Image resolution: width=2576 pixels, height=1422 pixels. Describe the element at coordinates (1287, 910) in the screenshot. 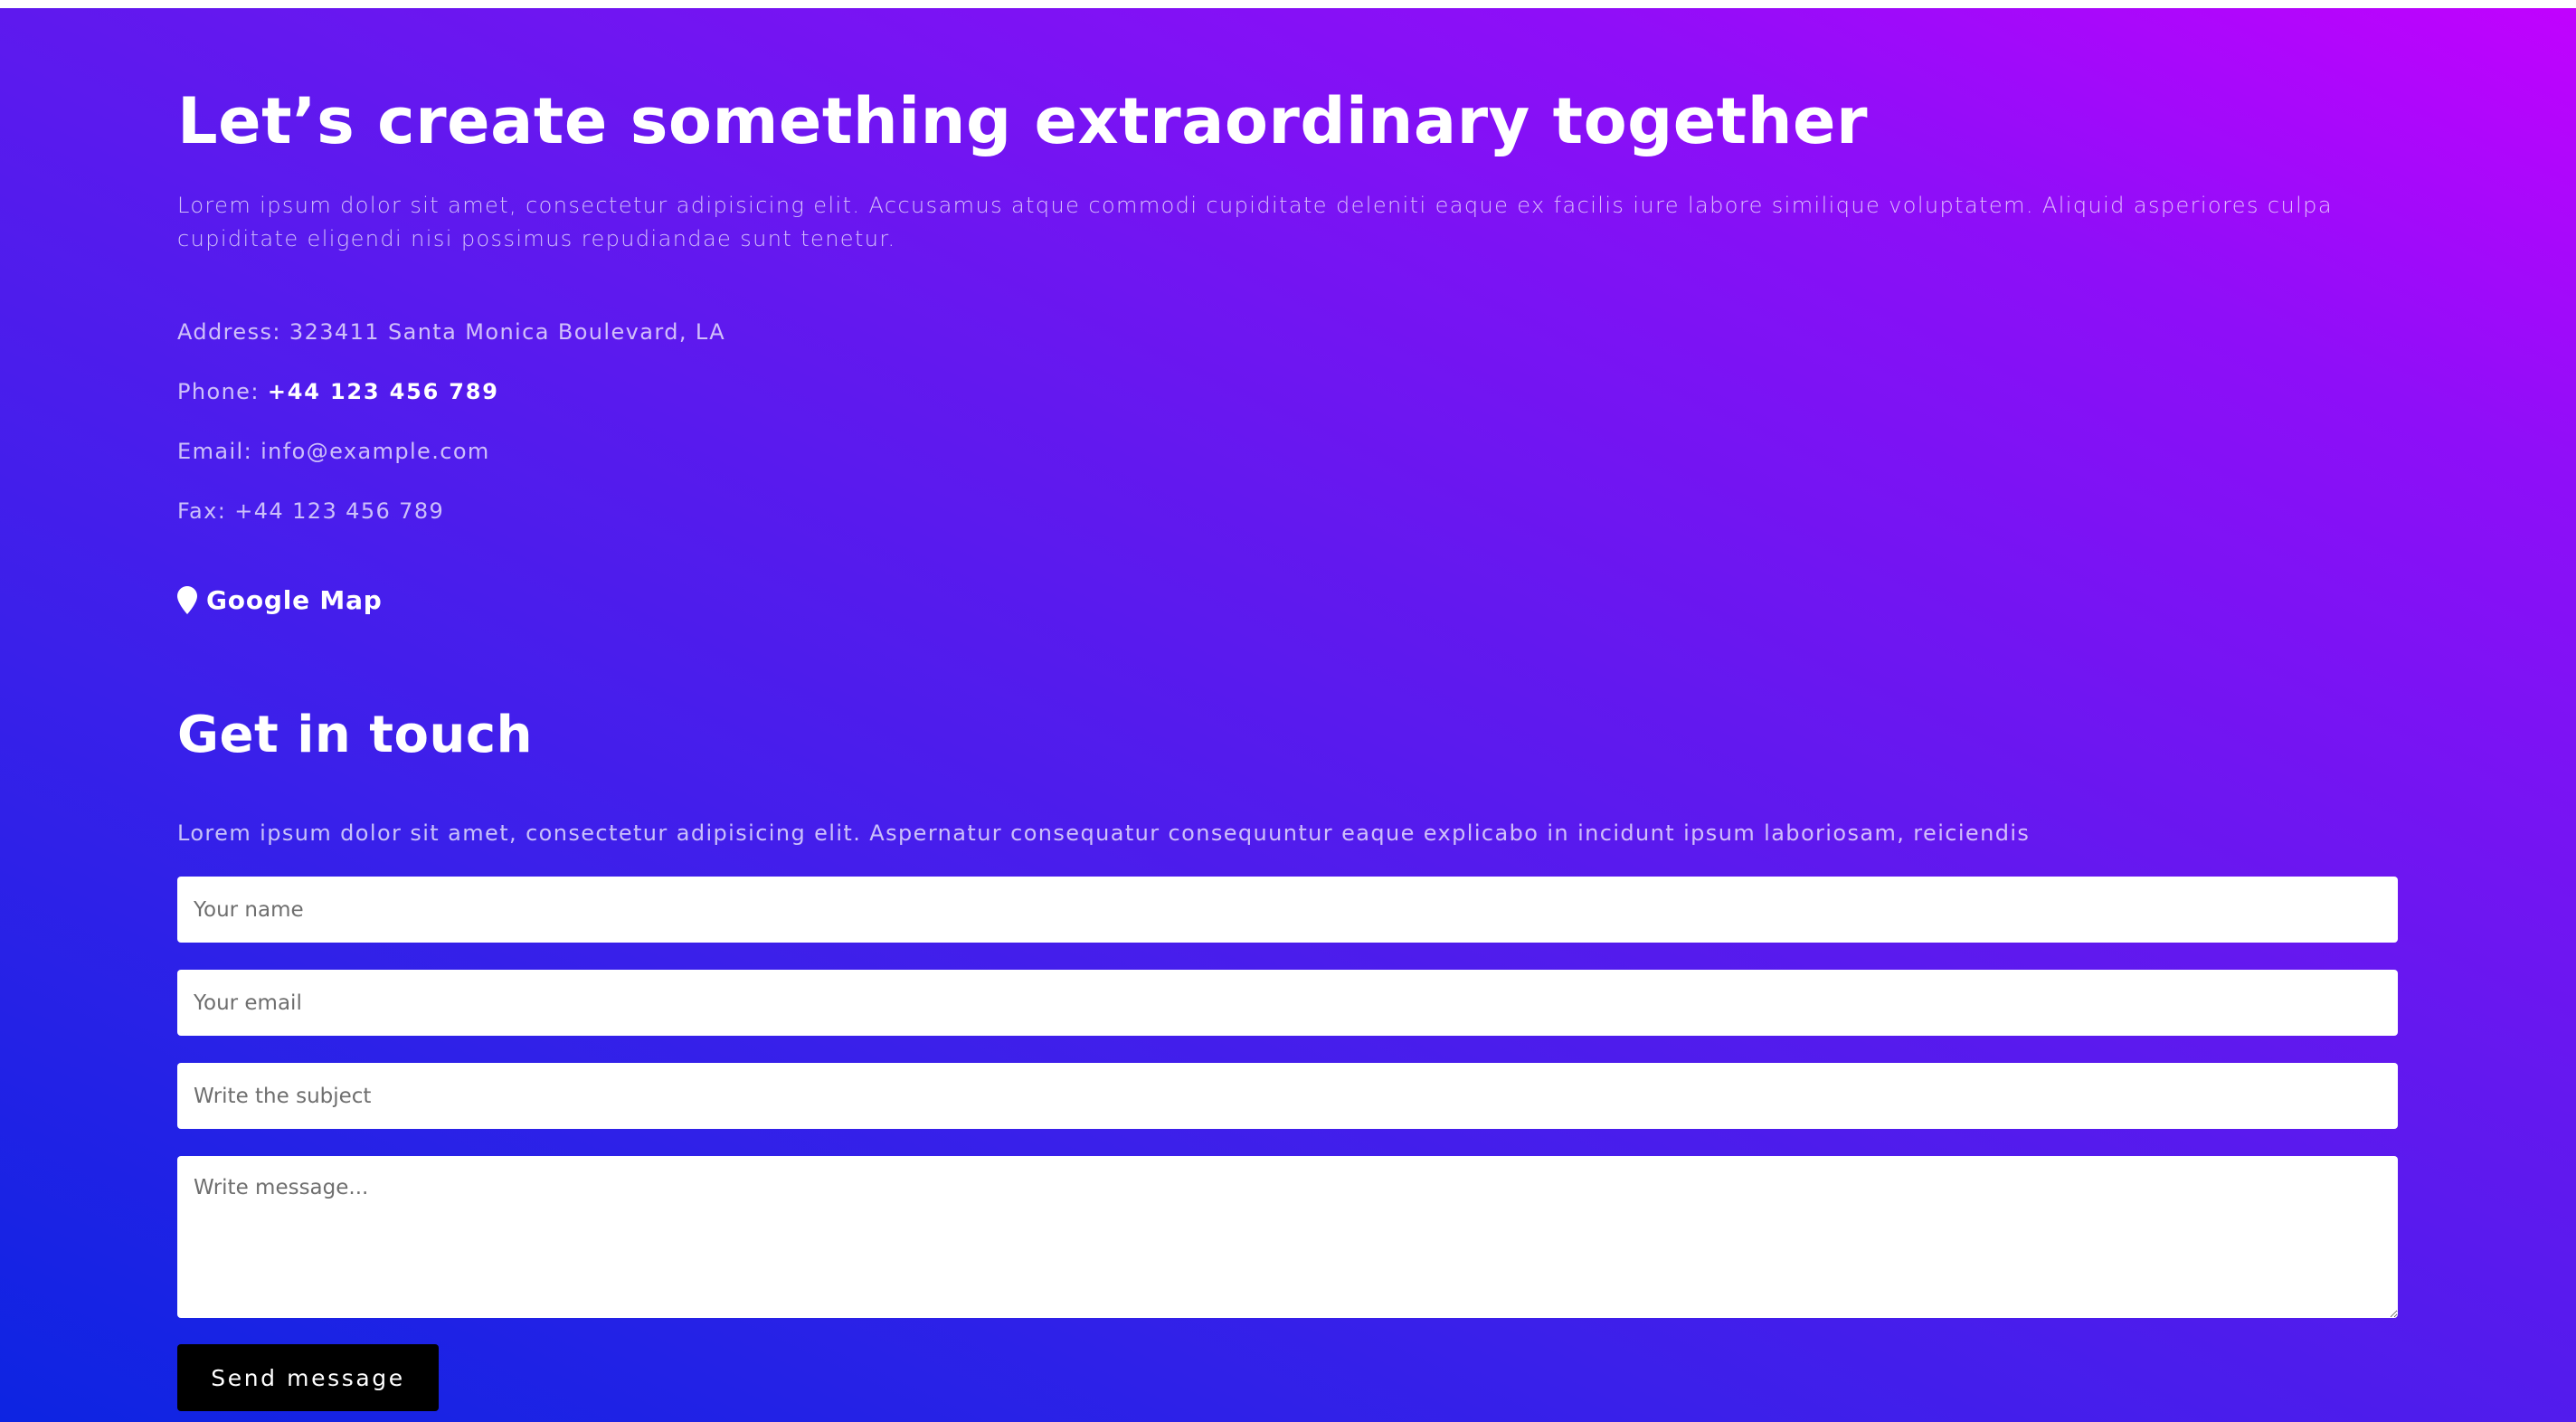

I see `name-input` at that location.